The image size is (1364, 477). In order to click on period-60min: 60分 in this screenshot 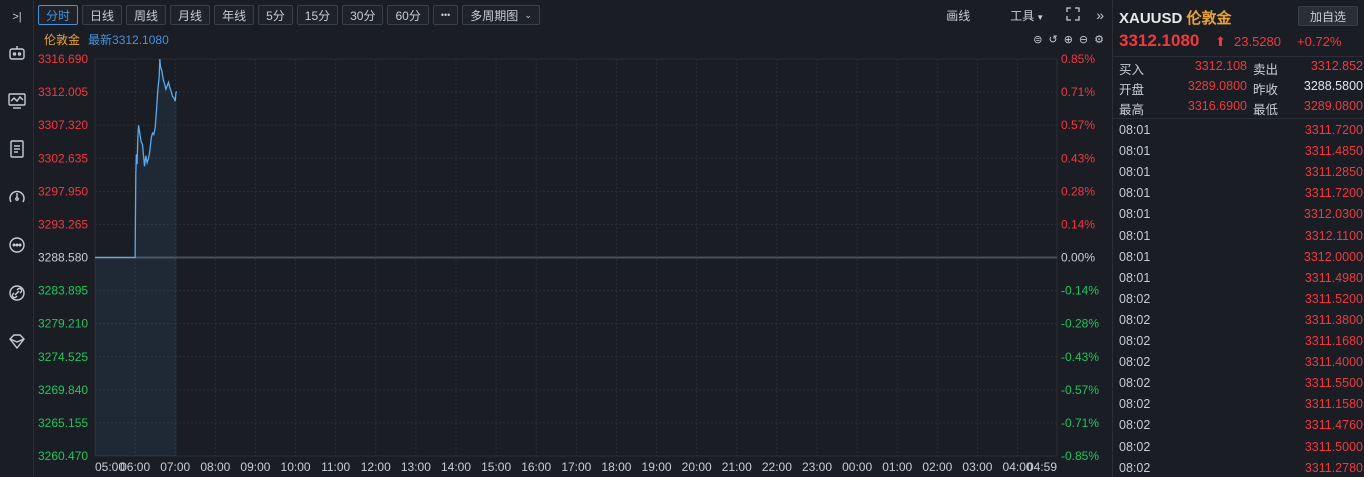, I will do `click(408, 15)`.